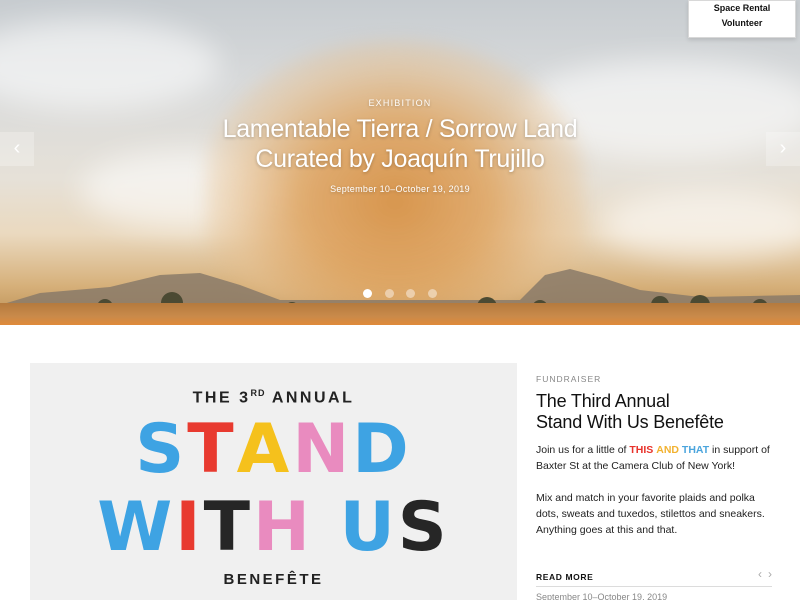 The image size is (800, 600). I want to click on menu-item-volunteer: Volunteer, so click(742, 23).